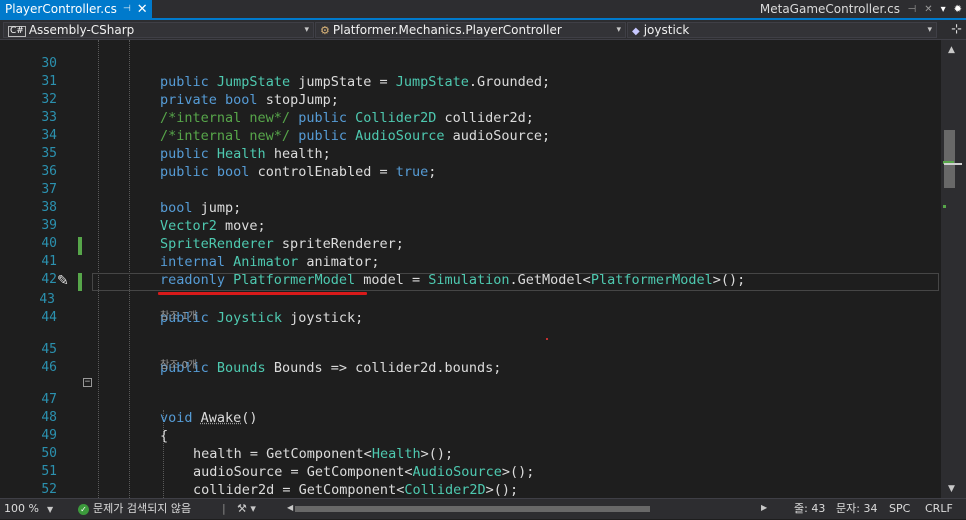  What do you see at coordinates (81, 30) in the screenshot?
I see `project-label: Assembly-CSharp` at bounding box center [81, 30].